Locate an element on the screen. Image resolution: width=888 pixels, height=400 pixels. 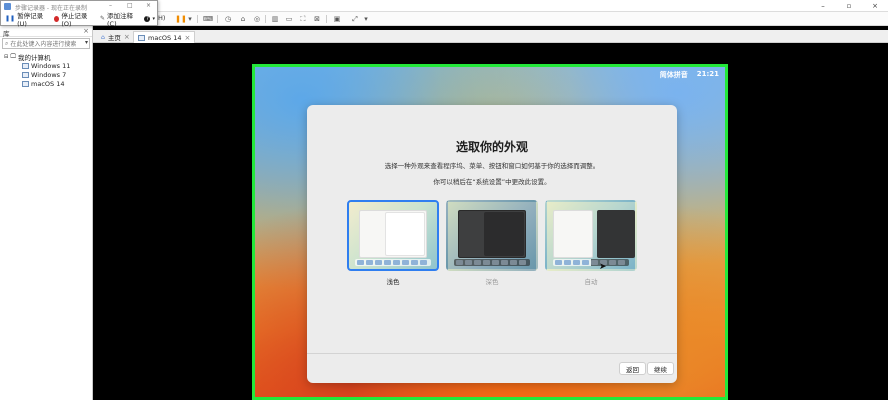
tree-item-vm: Windows 7 is located at coordinates (46, 74).